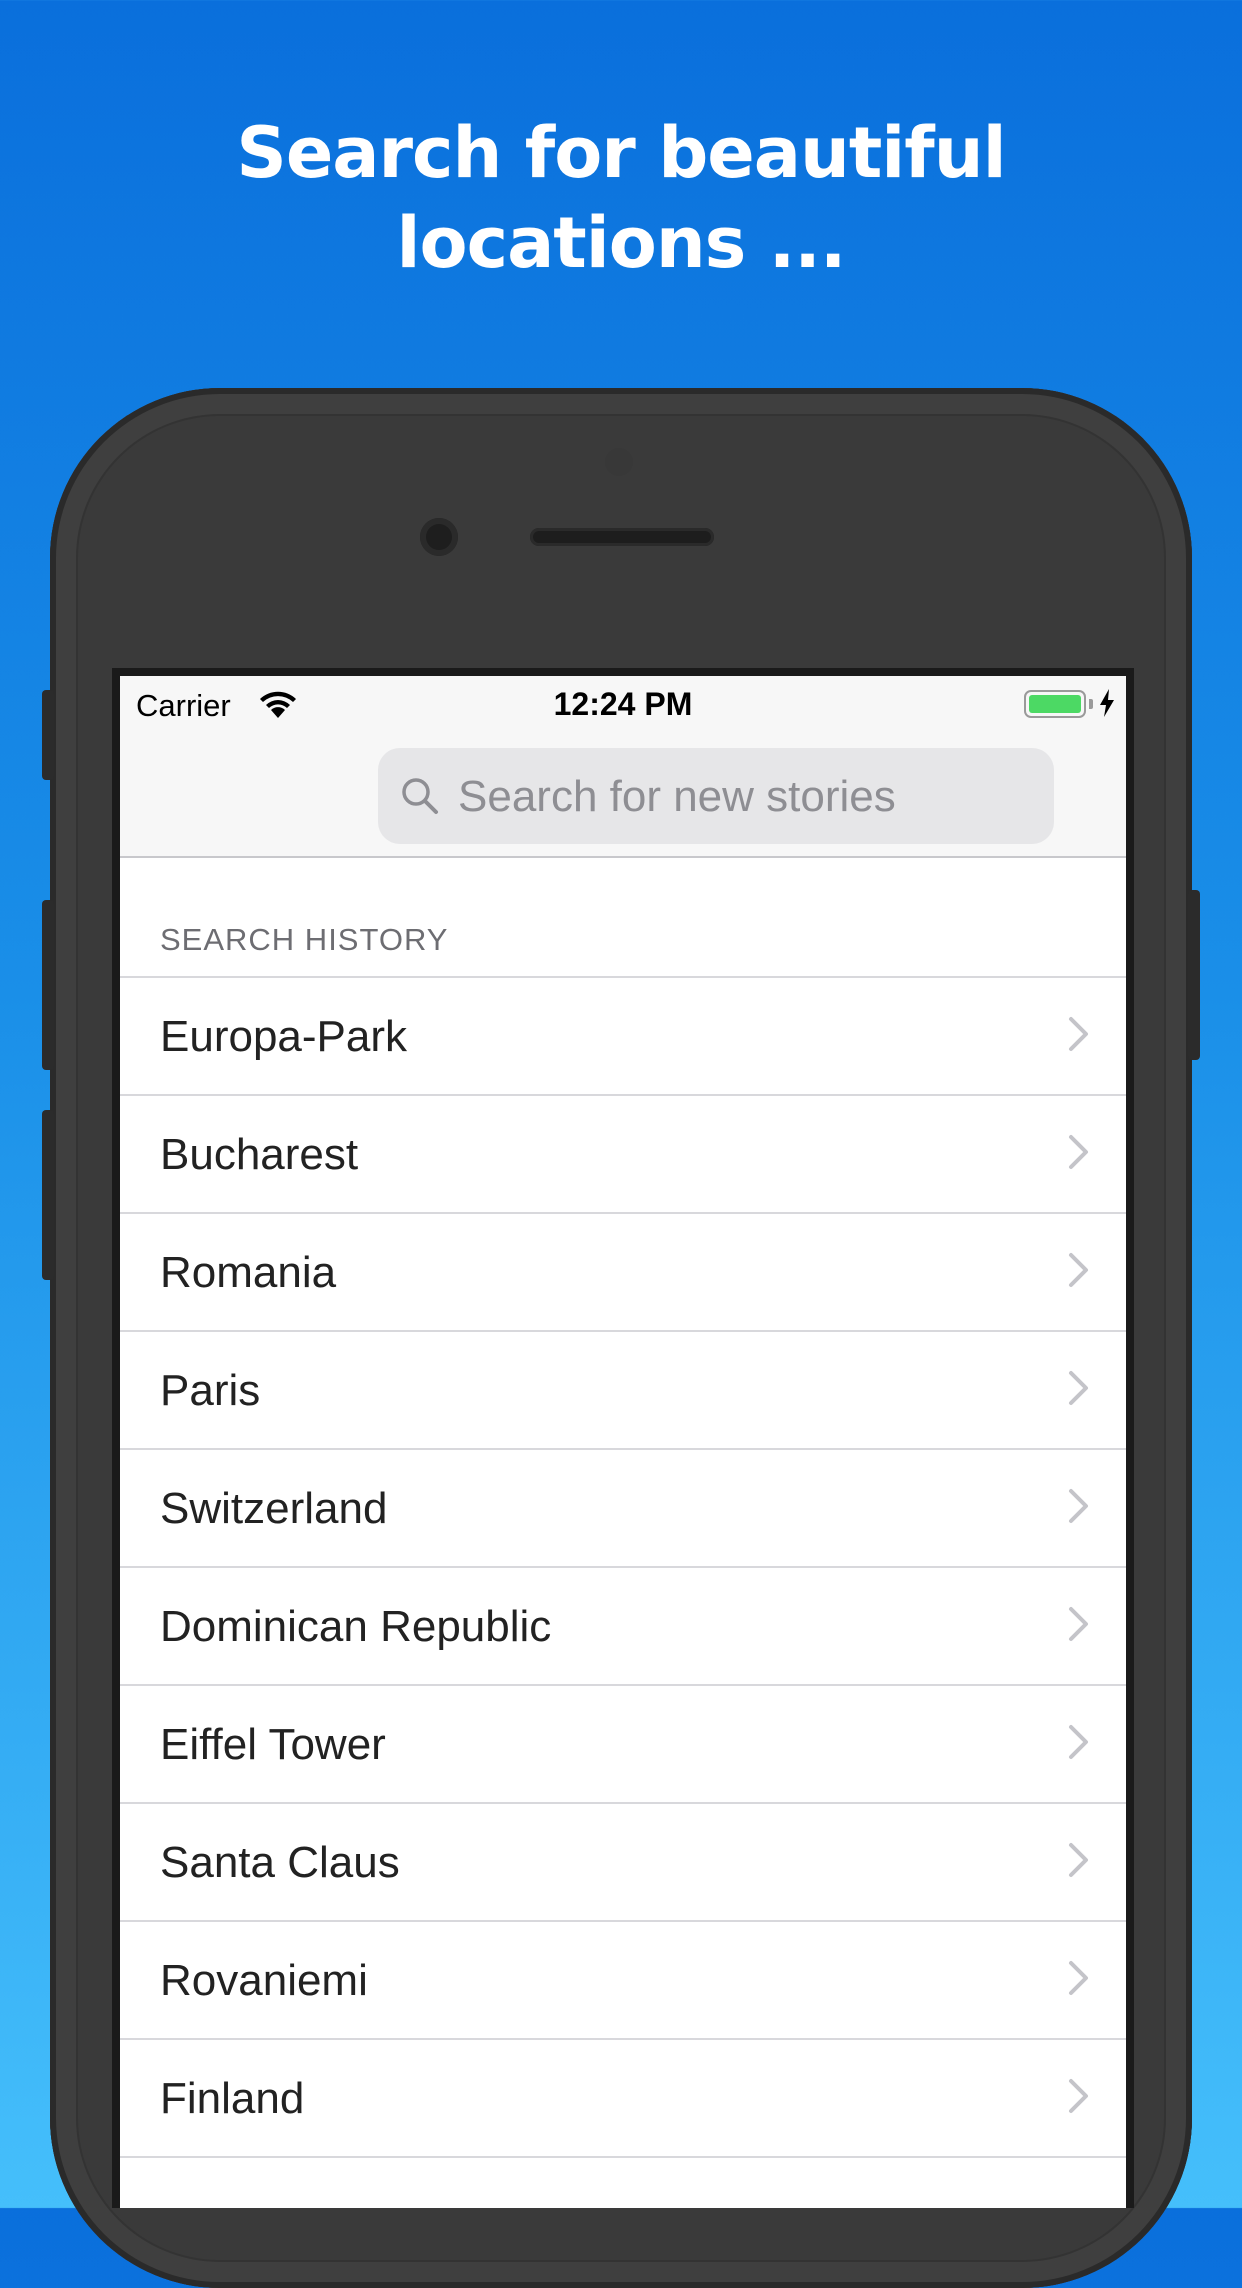  Describe the element at coordinates (623, 1155) in the screenshot. I see `list-item: Bucharest` at that location.